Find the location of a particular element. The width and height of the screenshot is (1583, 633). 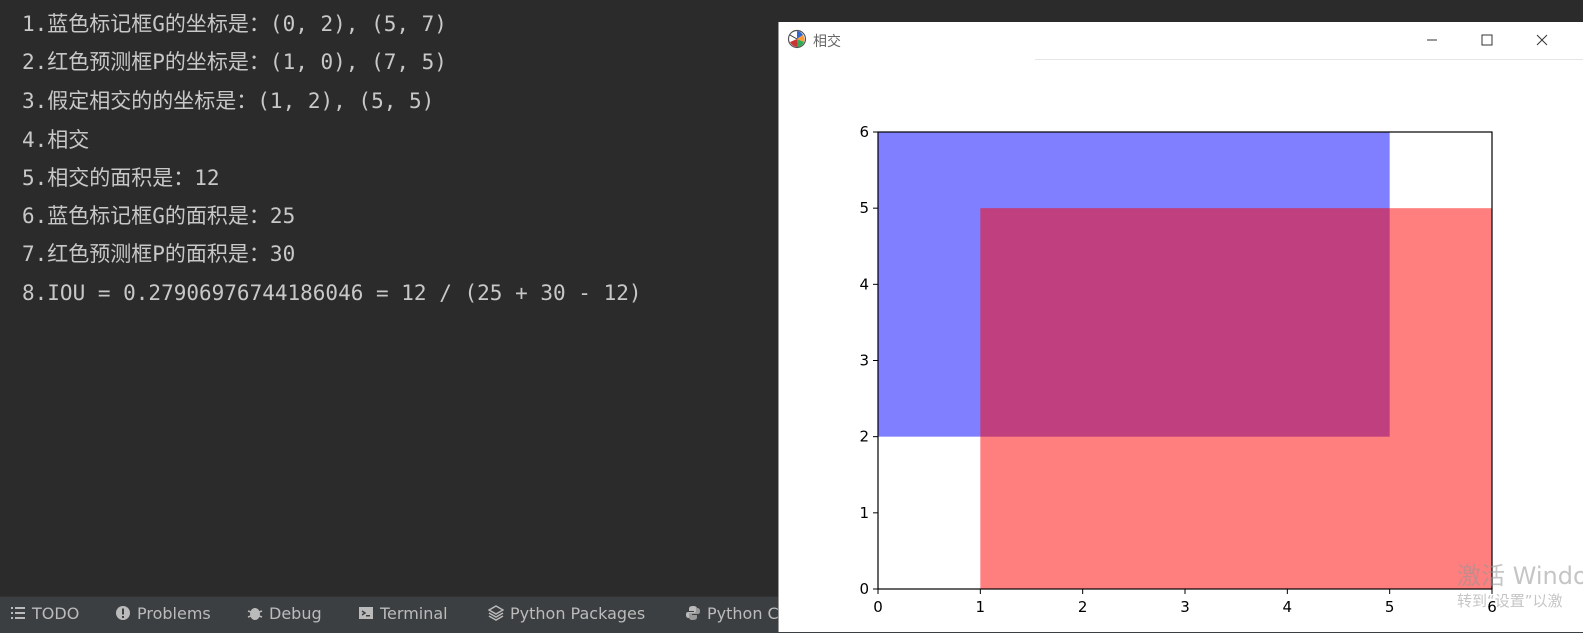

x-tick-label: 1 is located at coordinates (981, 607).